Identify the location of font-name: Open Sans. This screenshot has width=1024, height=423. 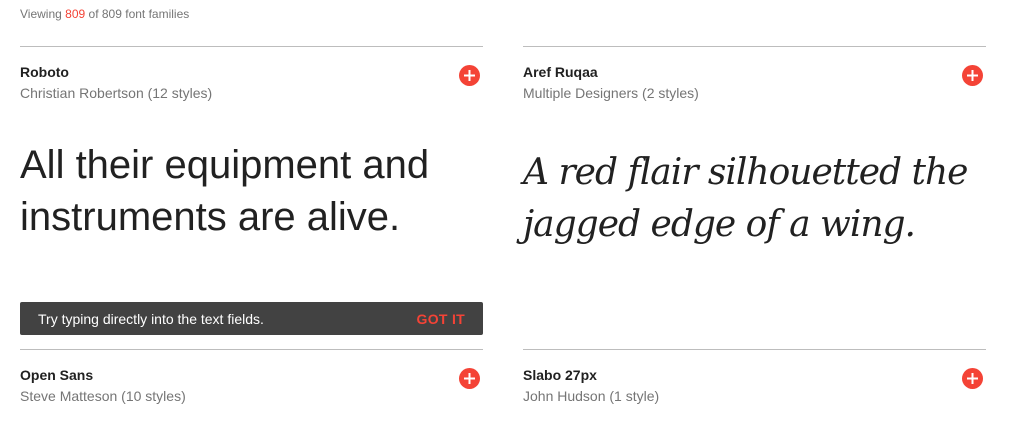
(57, 375).